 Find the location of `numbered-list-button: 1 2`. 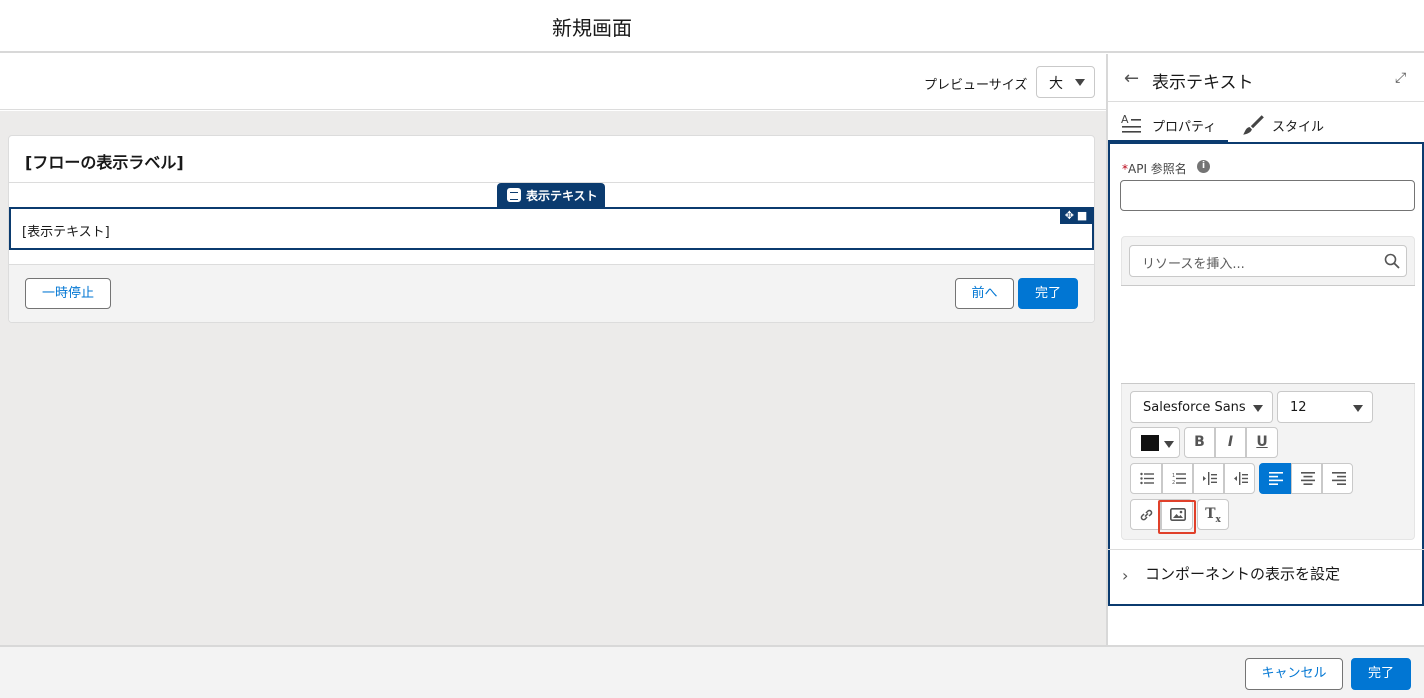

numbered-list-button: 1 2 is located at coordinates (1177, 478).